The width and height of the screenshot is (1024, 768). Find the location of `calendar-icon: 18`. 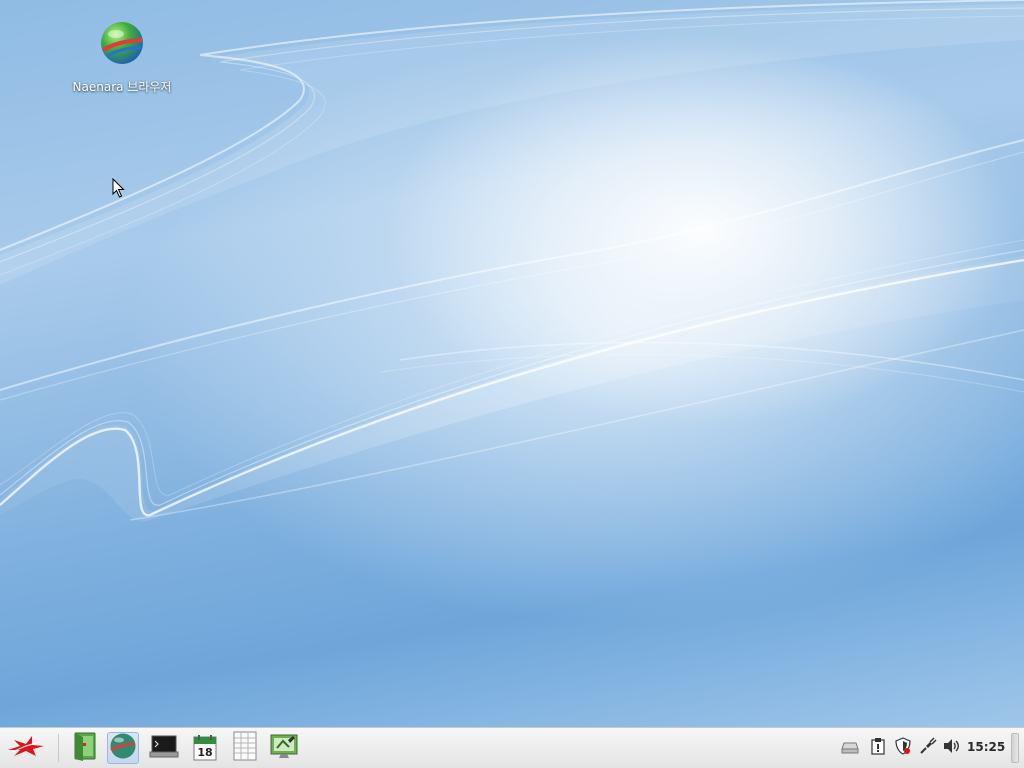

calendar-icon: 18 is located at coordinates (205, 748).